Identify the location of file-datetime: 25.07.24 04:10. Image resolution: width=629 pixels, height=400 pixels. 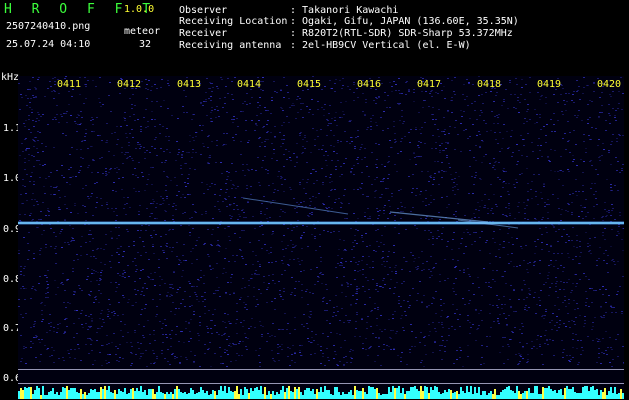
(48, 44).